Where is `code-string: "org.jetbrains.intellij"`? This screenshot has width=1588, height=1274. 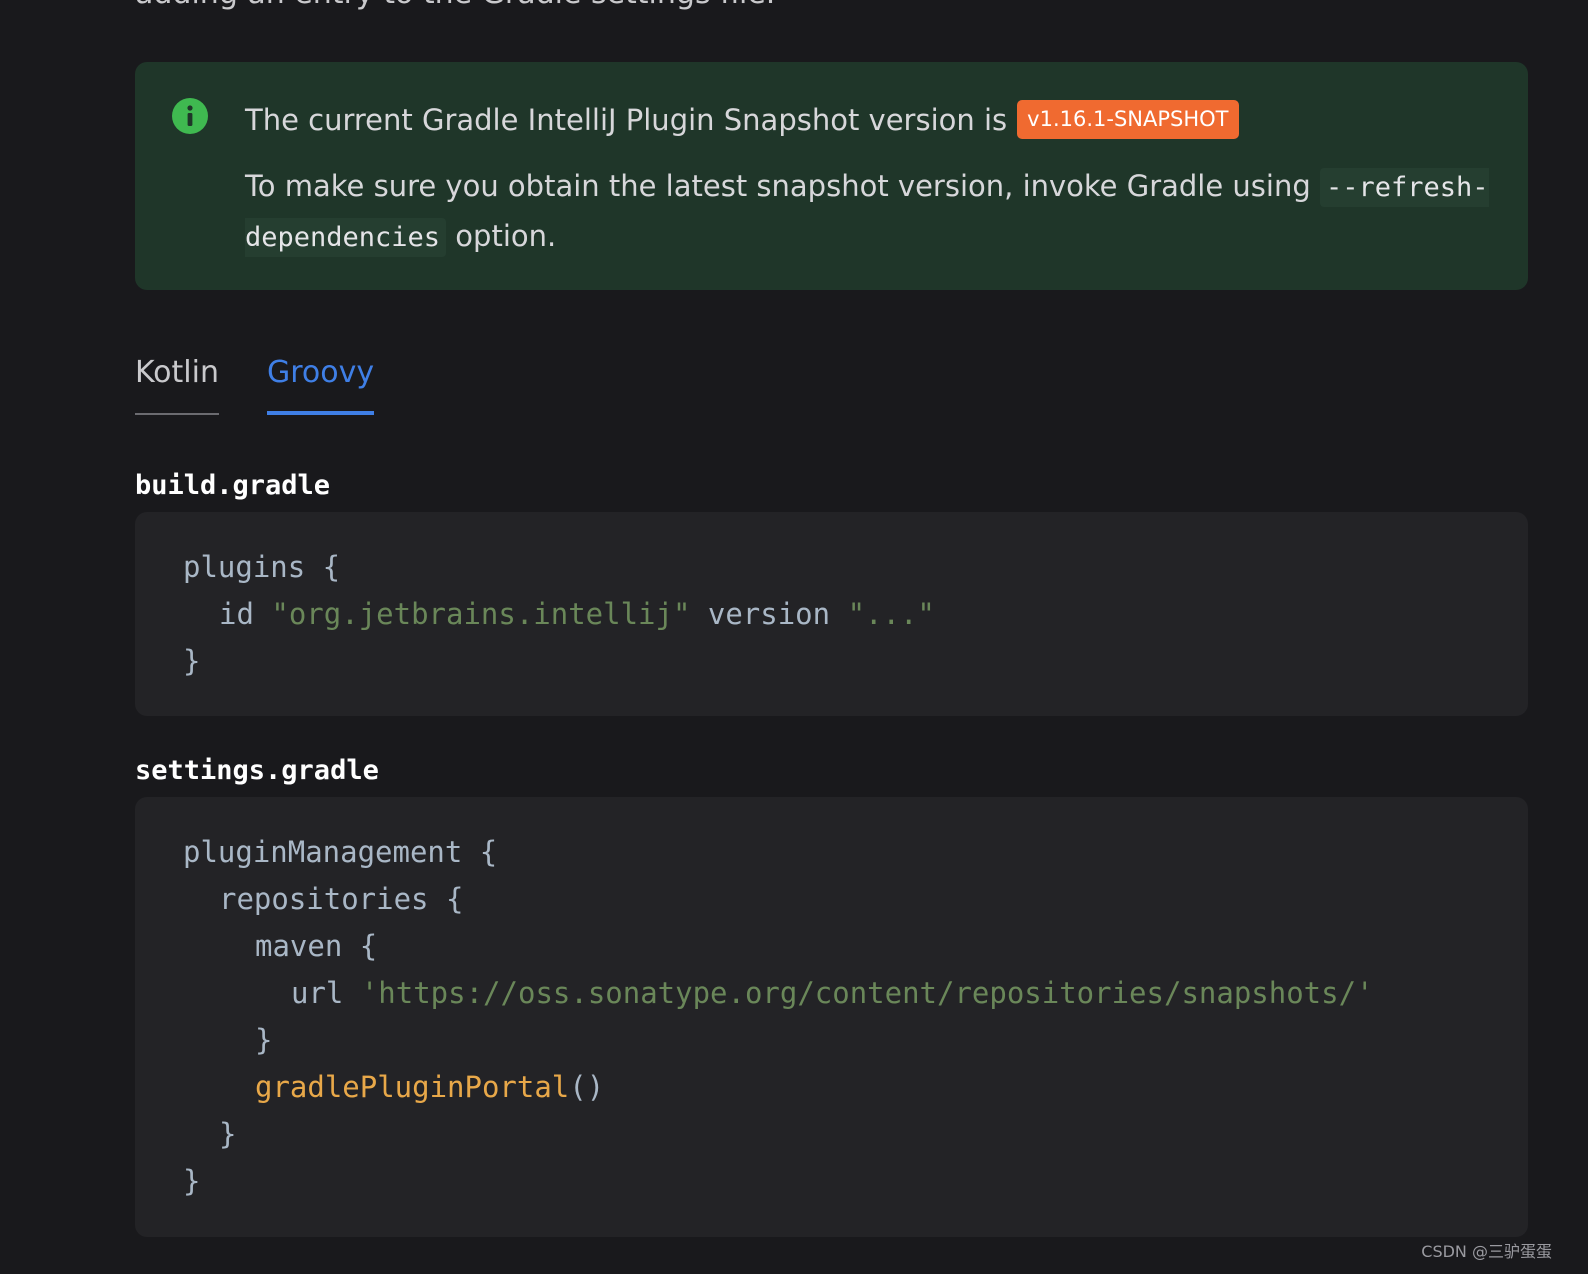 code-string: "org.jetbrains.intellij" is located at coordinates (481, 614).